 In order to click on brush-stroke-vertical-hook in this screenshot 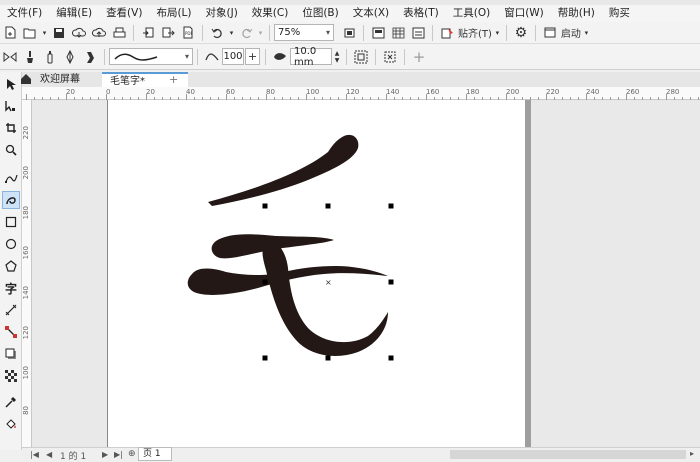, I will do `click(325, 298)`.